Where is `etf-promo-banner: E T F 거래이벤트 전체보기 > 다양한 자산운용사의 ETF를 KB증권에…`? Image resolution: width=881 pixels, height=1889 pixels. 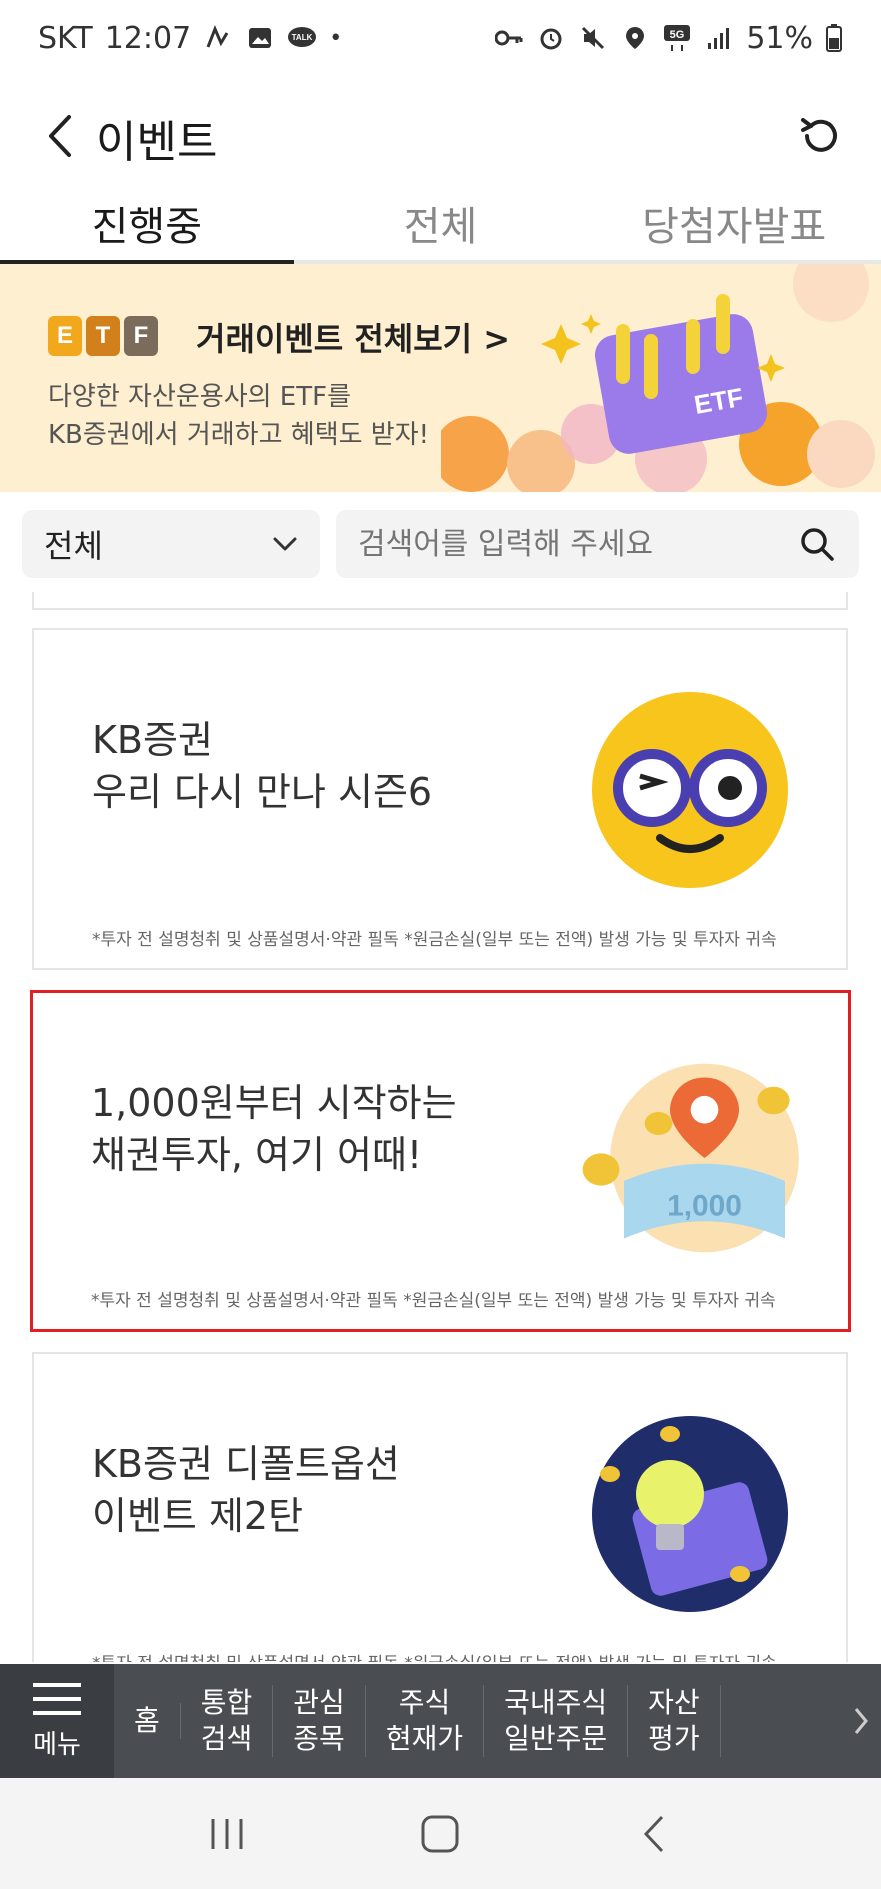
etf-promo-banner: E T F 거래이벤트 전체보기 > 다양한 자산운용사의 ETF를 KB증권에… is located at coordinates (440, 378).